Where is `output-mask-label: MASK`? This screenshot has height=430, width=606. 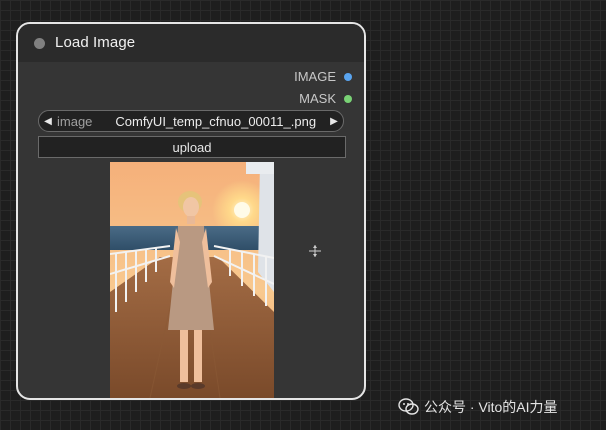
output-mask-label: MASK is located at coordinates (317, 98).